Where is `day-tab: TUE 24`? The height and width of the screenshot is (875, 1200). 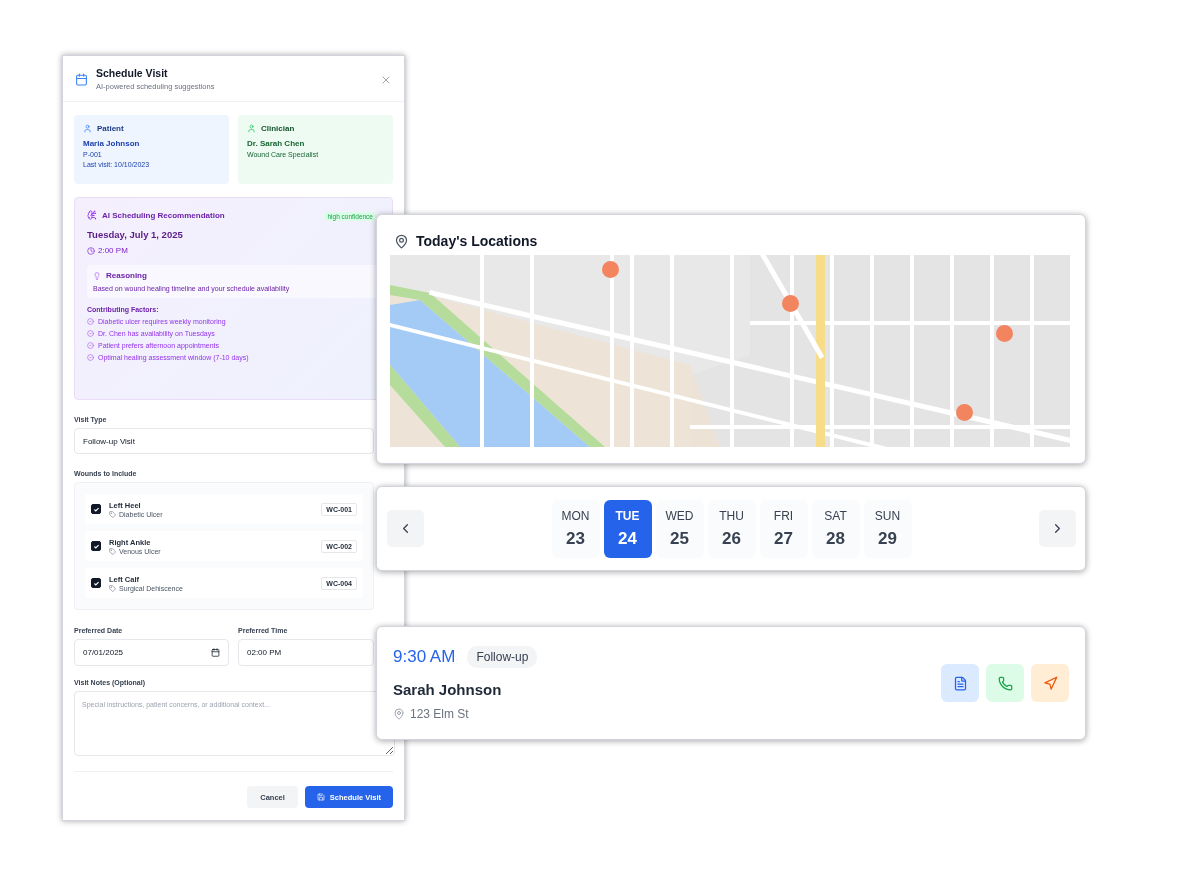
day-tab: TUE 24 is located at coordinates (627, 528).